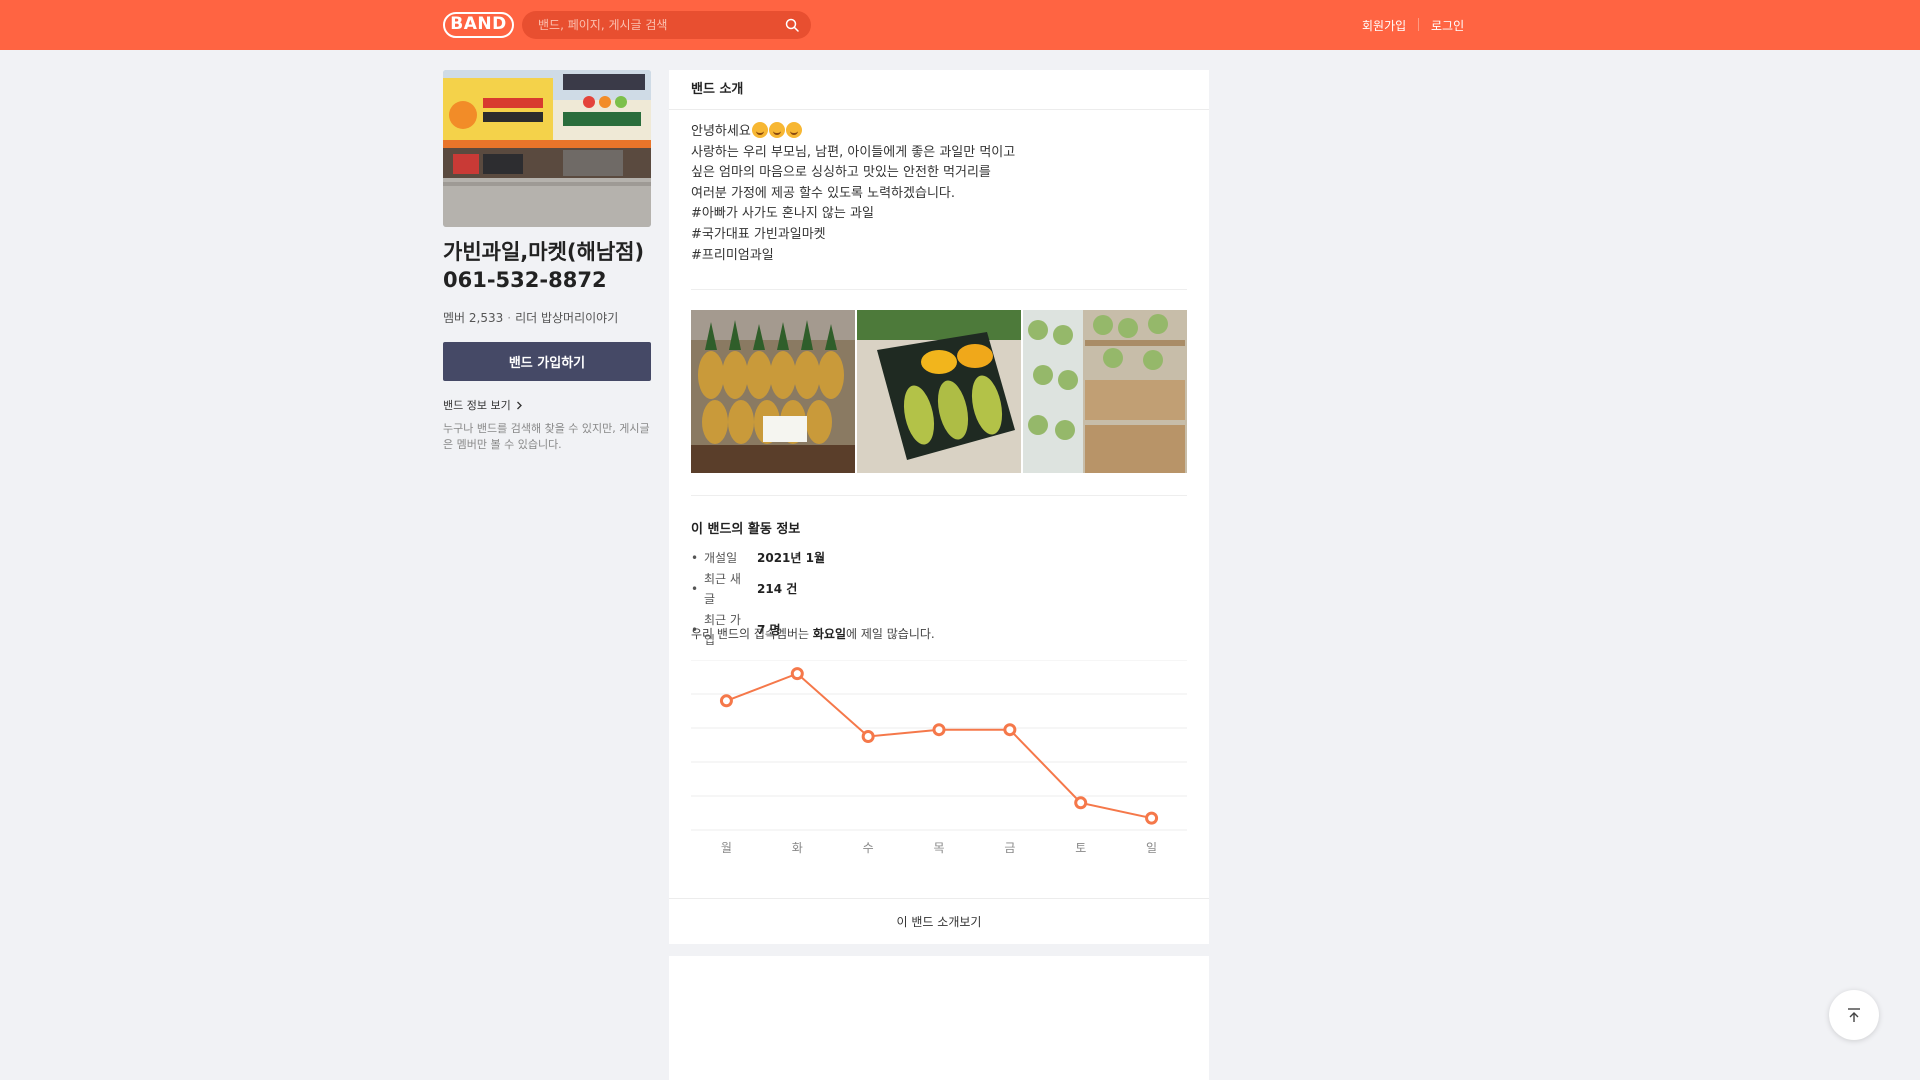 Image resolution: width=1920 pixels, height=1080 pixels. I want to click on chart-x-tick-label: 화, so click(797, 848).